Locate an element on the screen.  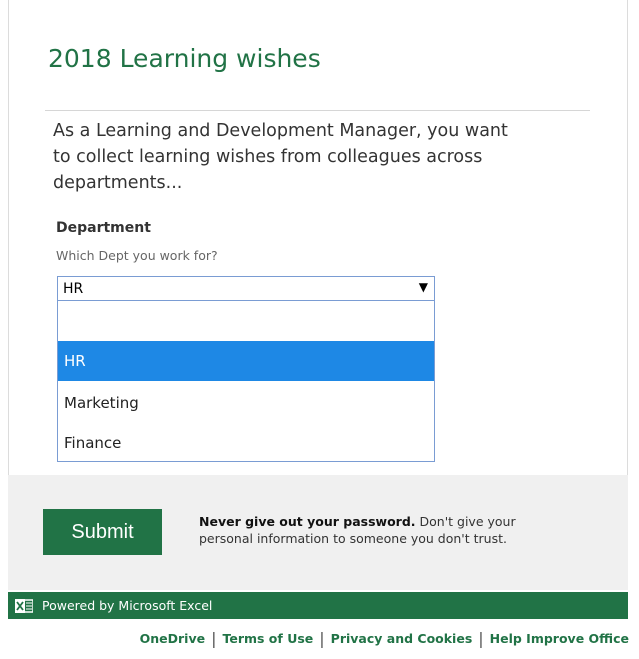
dropdown-option-marketing: Marketing is located at coordinates (246, 403).